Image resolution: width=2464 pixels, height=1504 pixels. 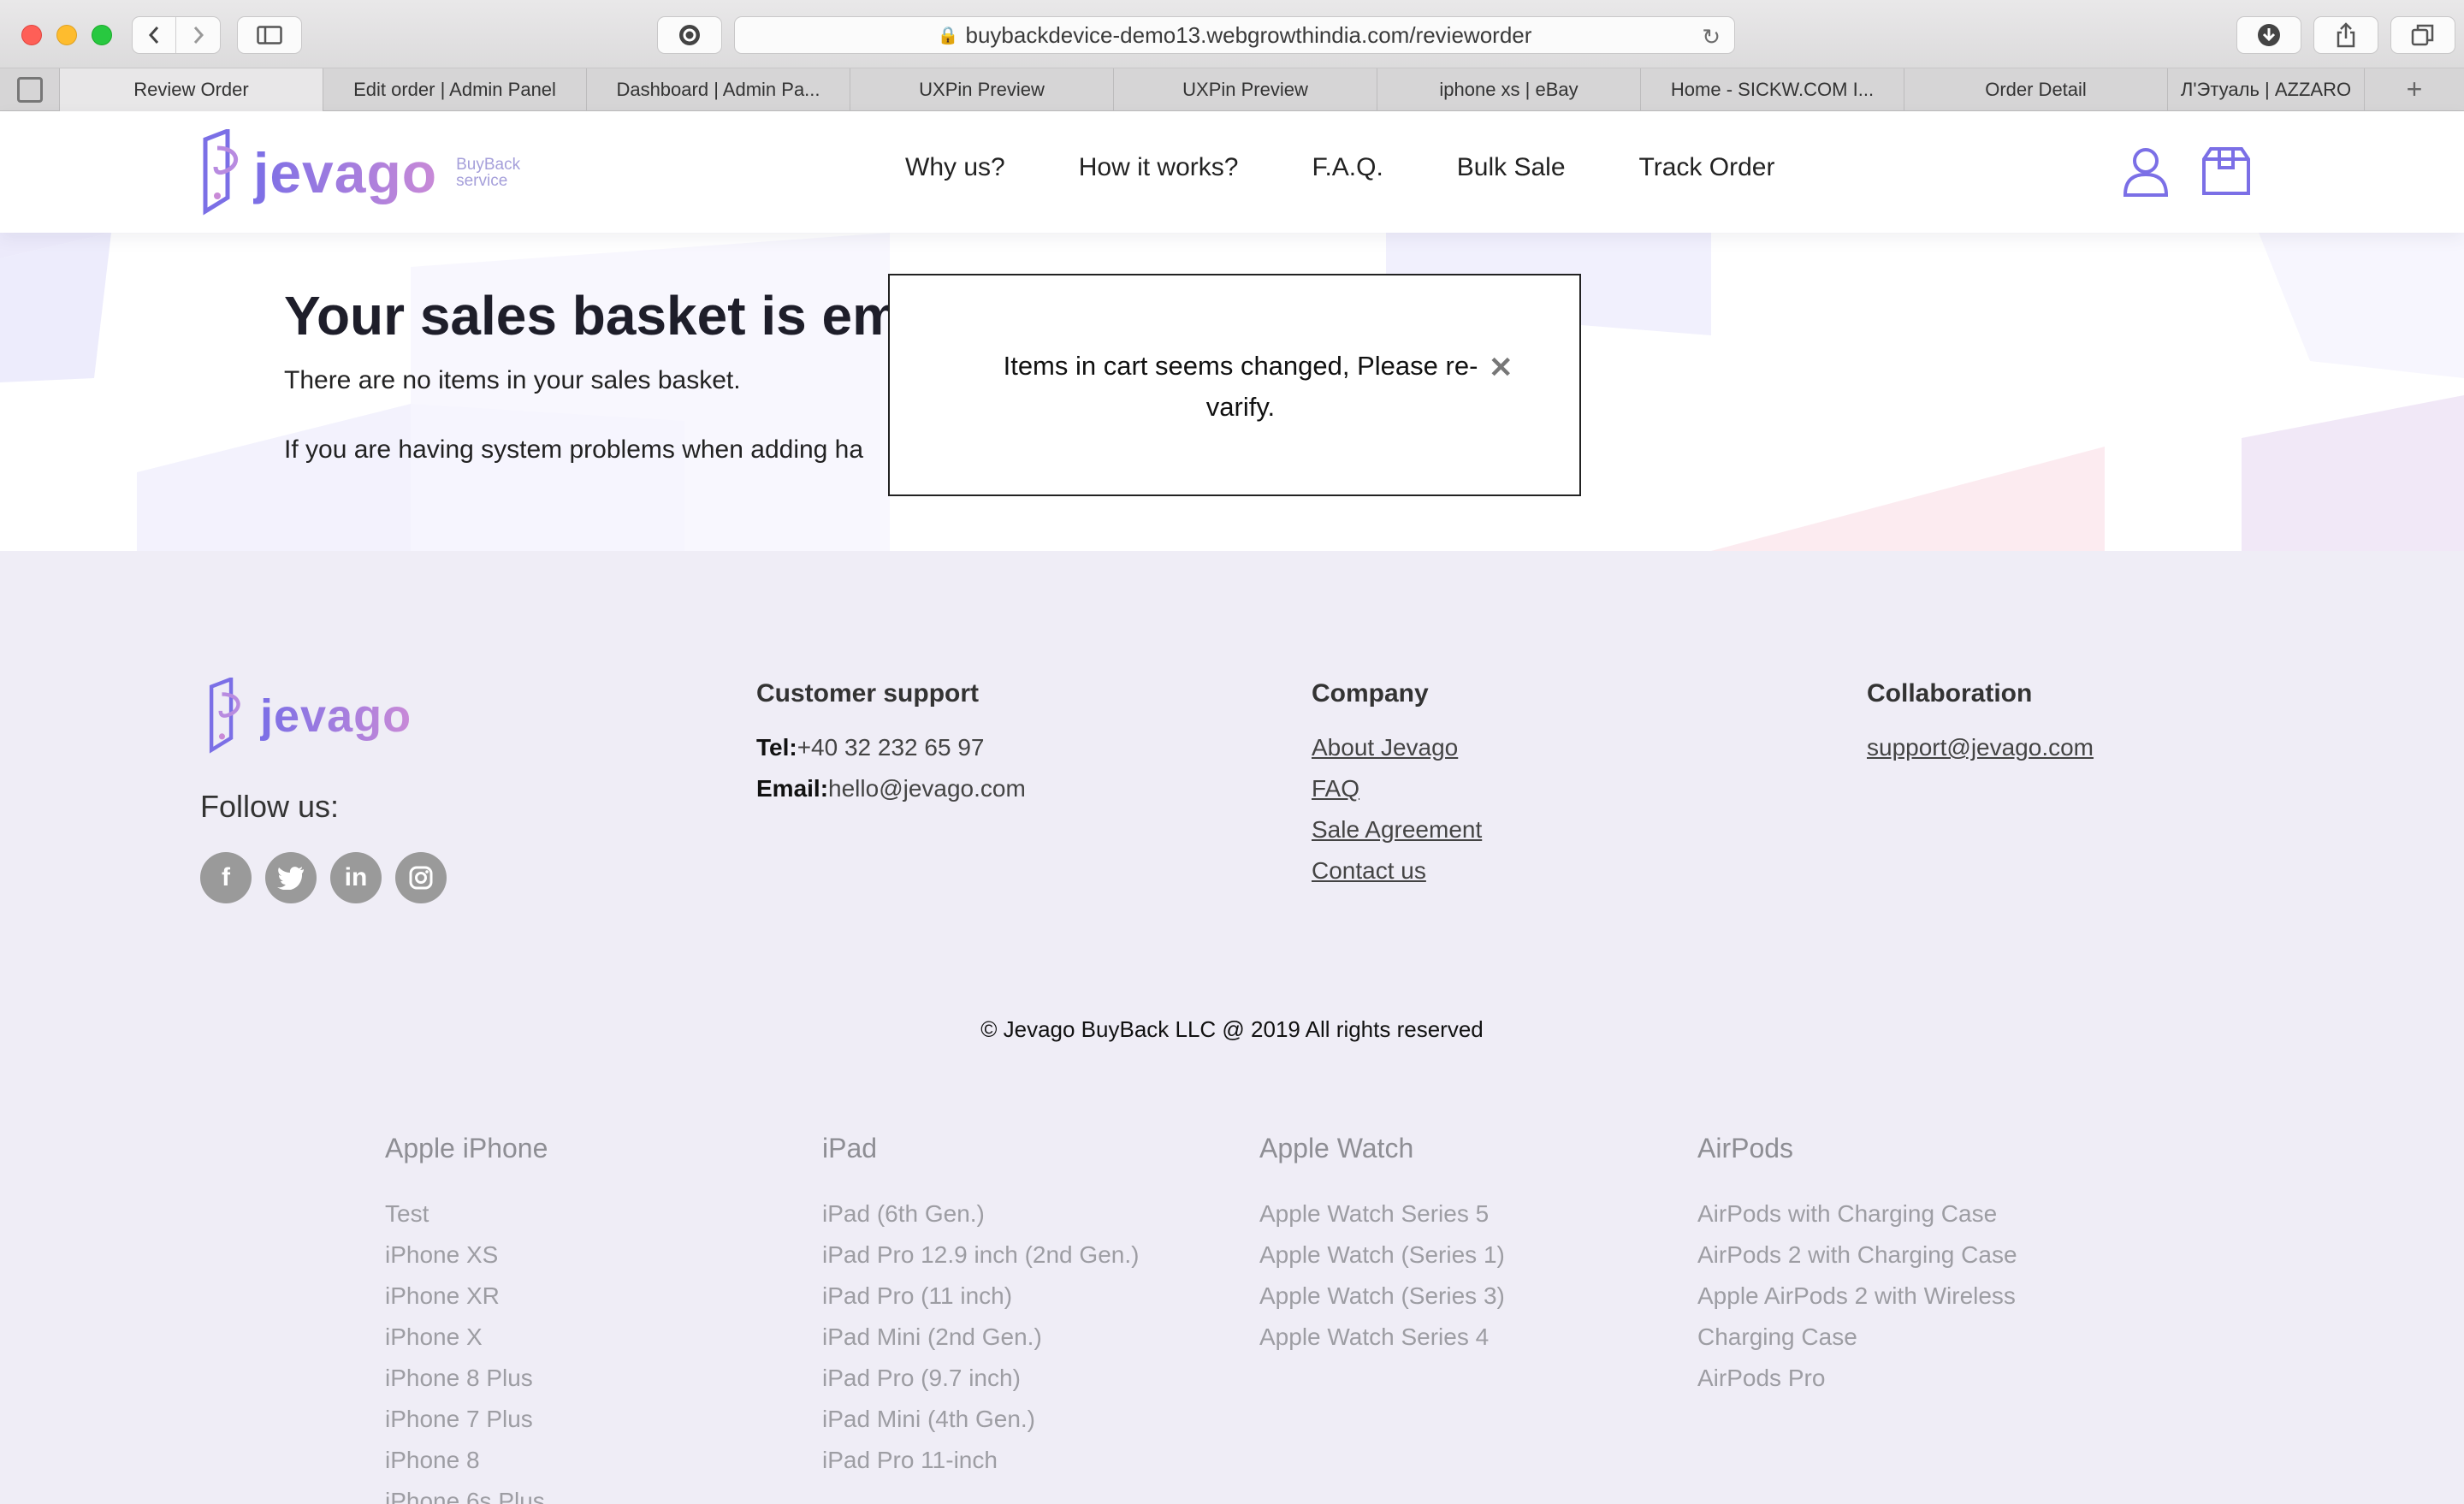 What do you see at coordinates (1370, 694) in the screenshot?
I see `company-title: Company` at bounding box center [1370, 694].